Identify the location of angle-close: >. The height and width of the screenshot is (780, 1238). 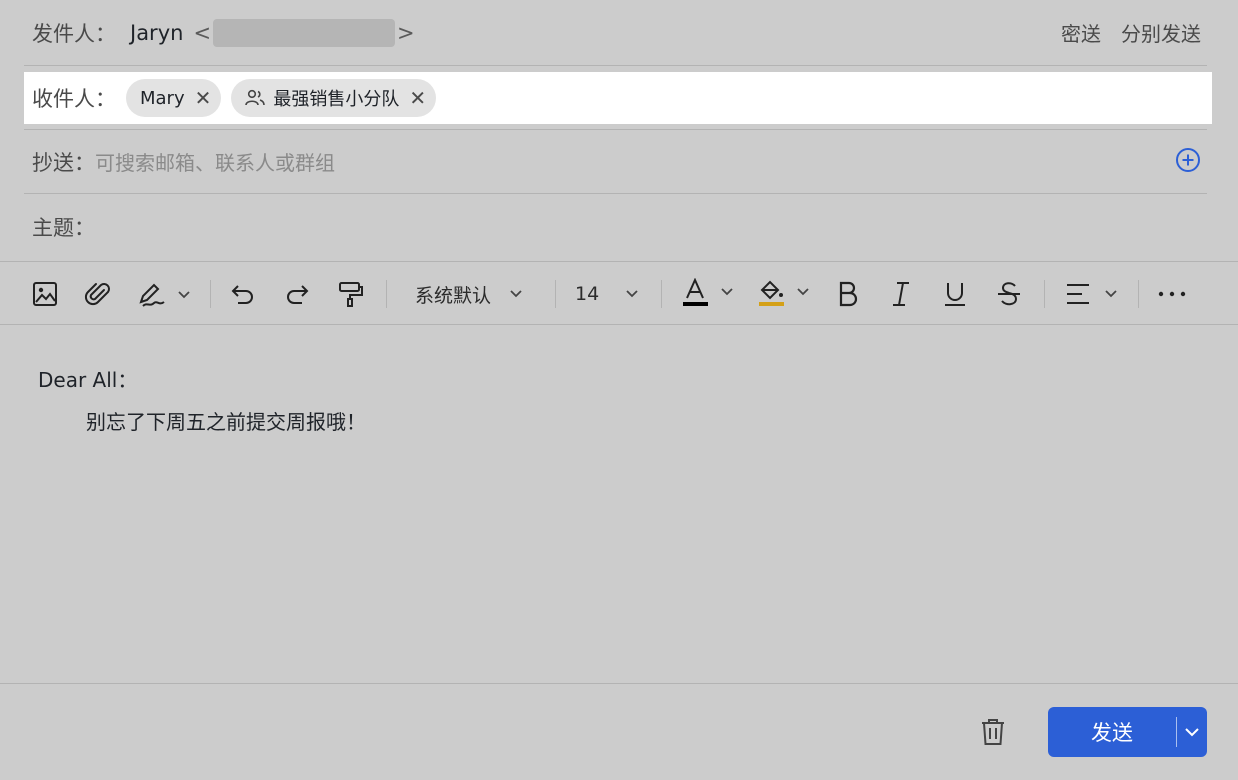
(406, 32).